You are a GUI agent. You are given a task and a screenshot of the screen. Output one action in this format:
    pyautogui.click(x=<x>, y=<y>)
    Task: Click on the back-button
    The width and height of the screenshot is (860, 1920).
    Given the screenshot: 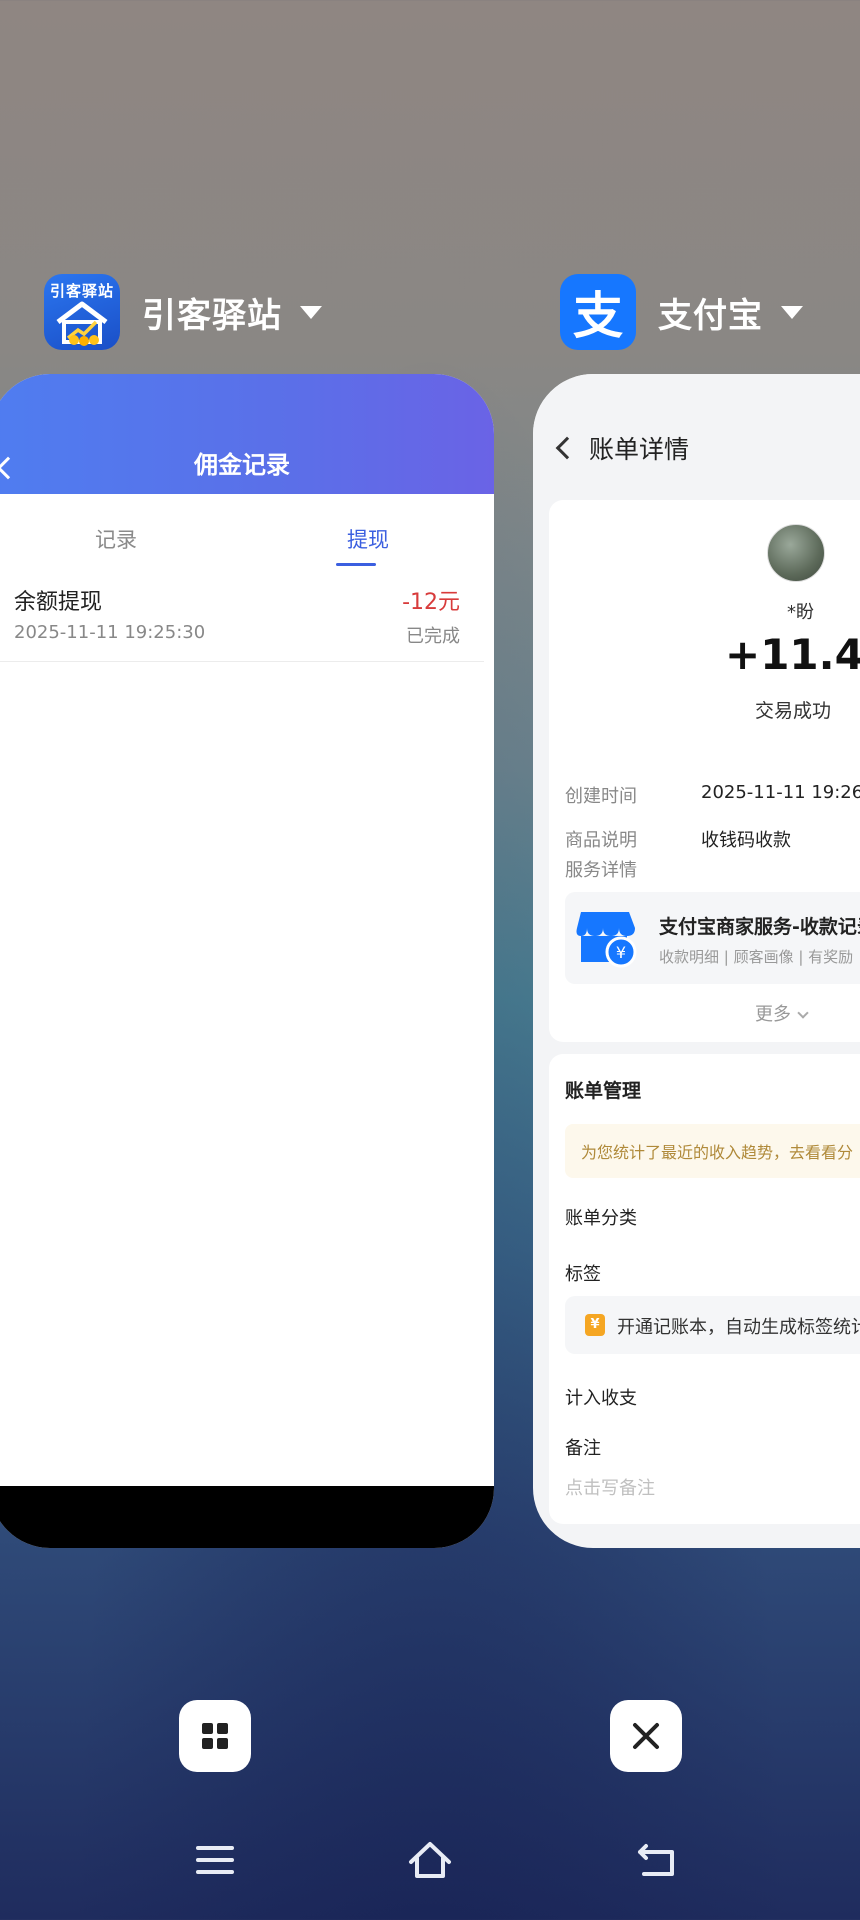 What is the action you would take?
    pyautogui.click(x=657, y=1860)
    